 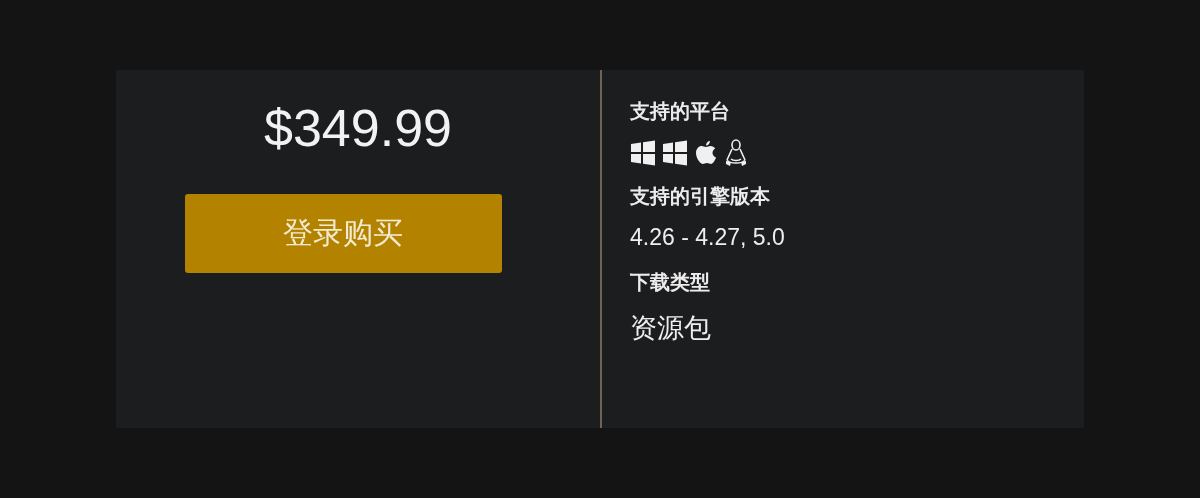 What do you see at coordinates (680, 111) in the screenshot?
I see `section-heading: 支持的平台` at bounding box center [680, 111].